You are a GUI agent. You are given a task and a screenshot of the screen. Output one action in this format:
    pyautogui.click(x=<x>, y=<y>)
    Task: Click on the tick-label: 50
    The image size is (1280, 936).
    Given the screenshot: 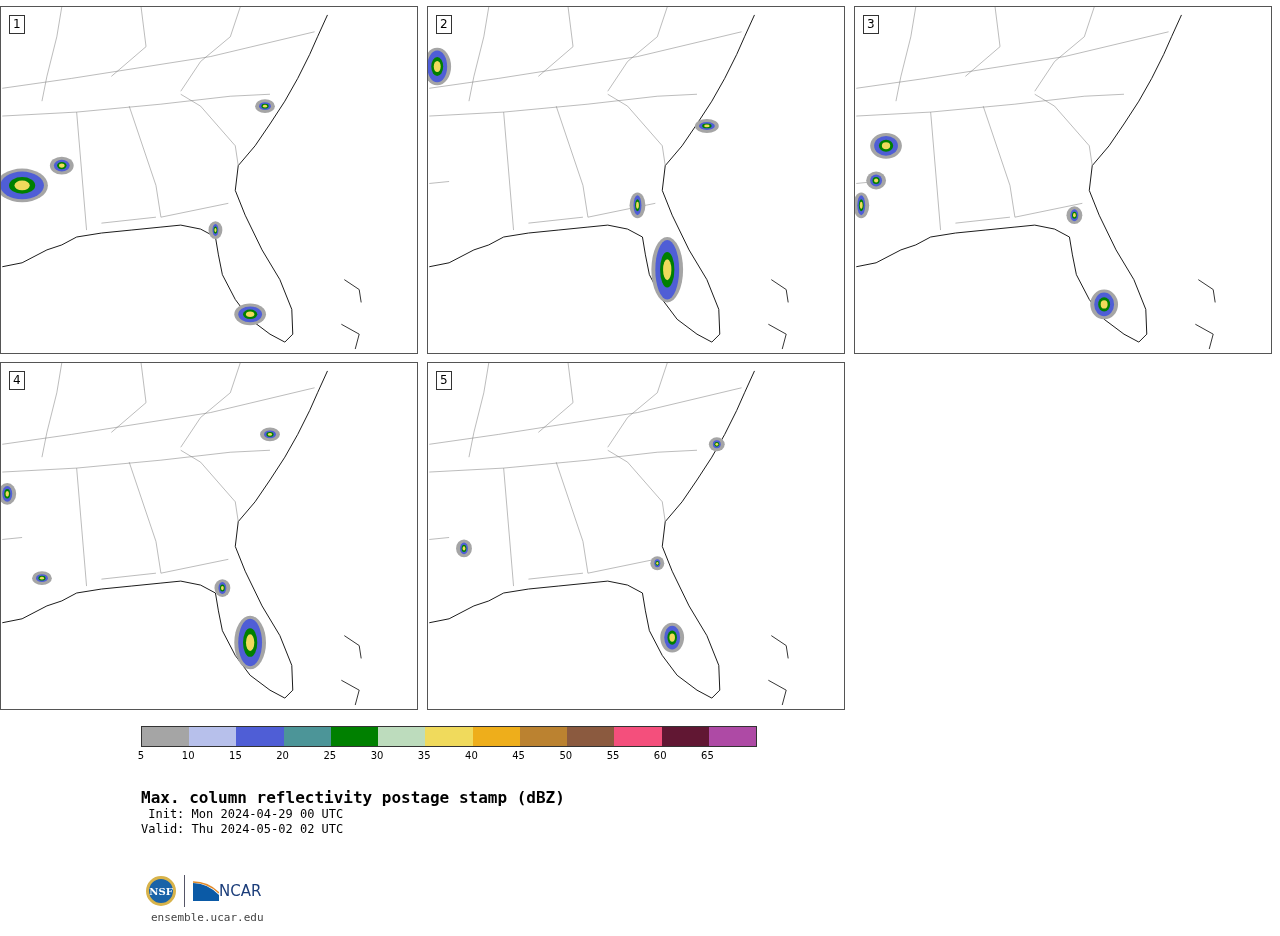 What is the action you would take?
    pyautogui.click(x=566, y=755)
    